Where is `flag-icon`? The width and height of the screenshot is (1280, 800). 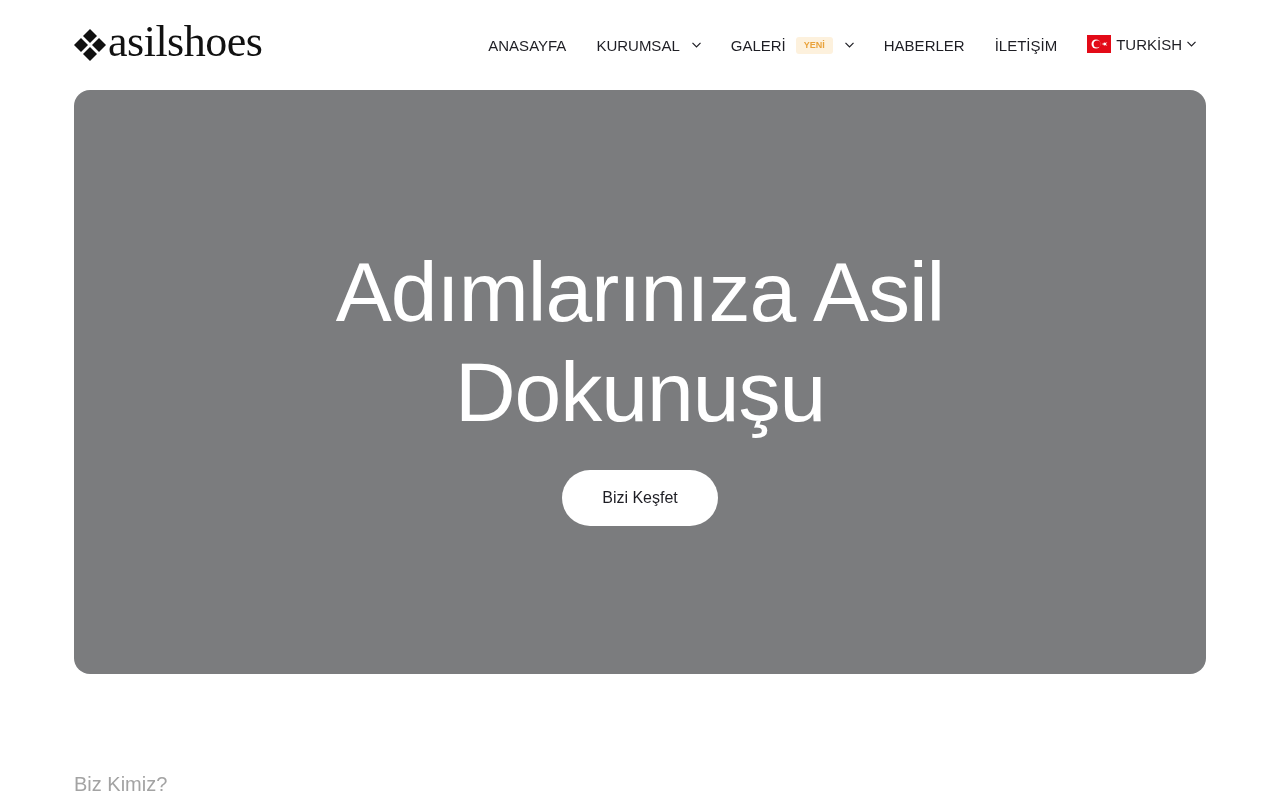 flag-icon is located at coordinates (1099, 44).